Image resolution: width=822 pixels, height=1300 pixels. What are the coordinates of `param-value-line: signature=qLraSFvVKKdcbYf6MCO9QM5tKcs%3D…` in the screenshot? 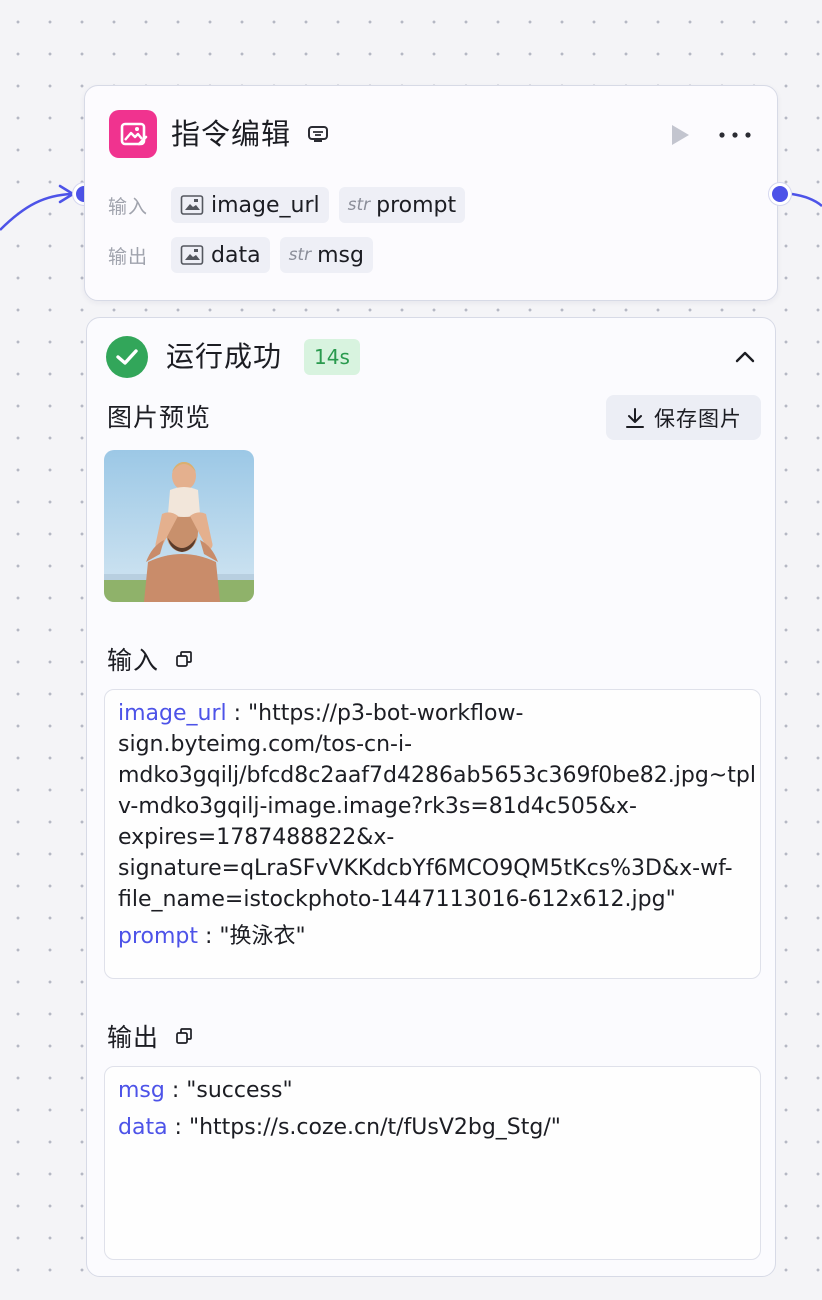 It's located at (425, 868).